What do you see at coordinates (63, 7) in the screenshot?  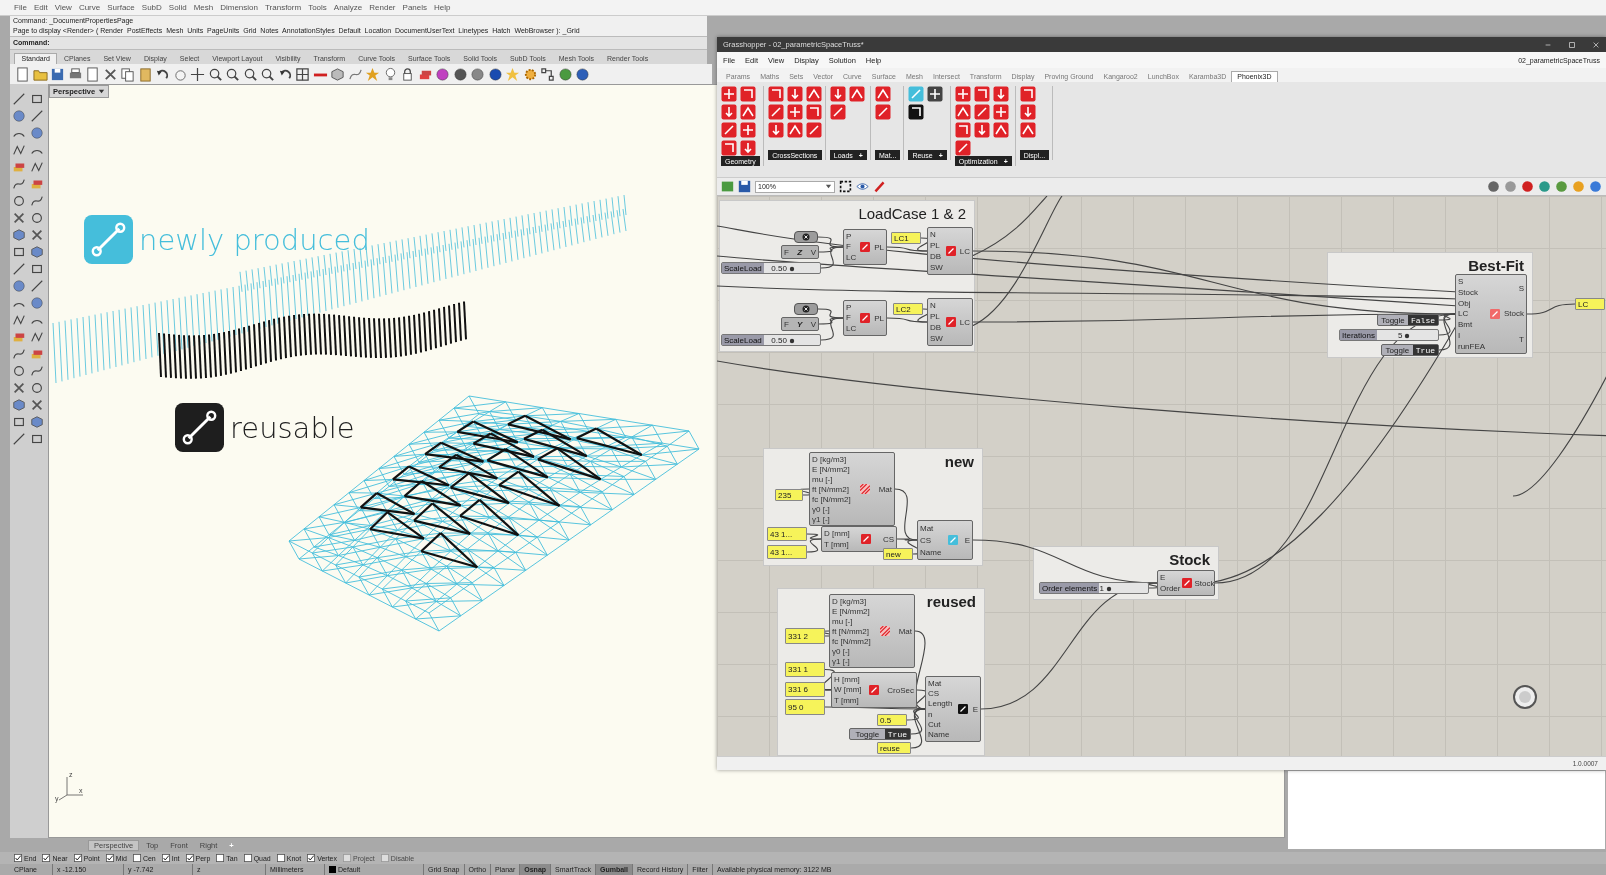 I see `menu-item: View` at bounding box center [63, 7].